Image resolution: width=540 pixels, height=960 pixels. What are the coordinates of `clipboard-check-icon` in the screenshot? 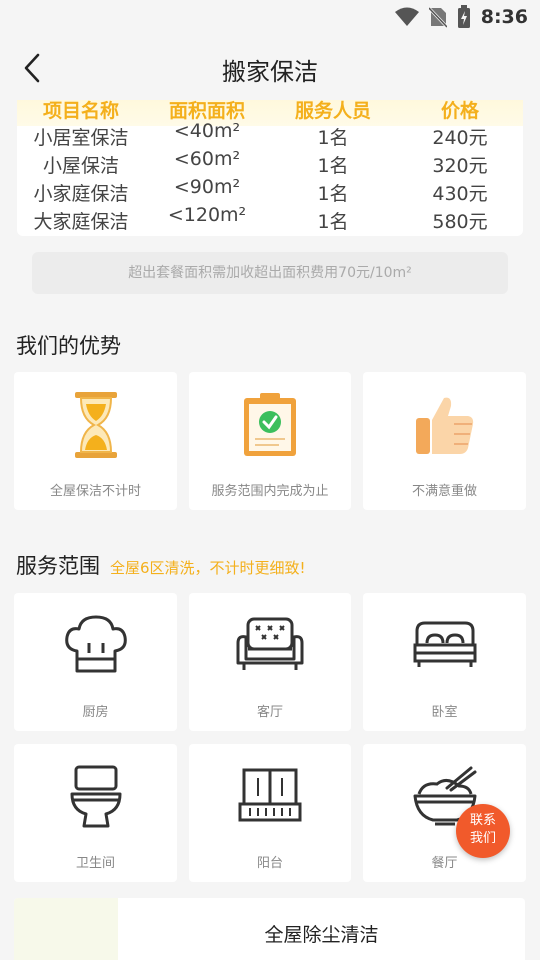 It's located at (270, 424).